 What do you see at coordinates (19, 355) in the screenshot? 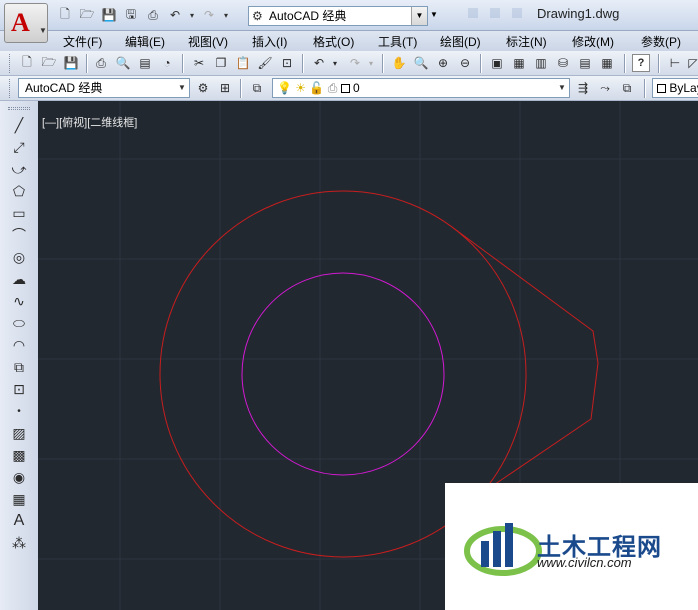
I see `draw-toolbar: ╱ ⤢ ⤻ ⬠ ▭ ⌒ ◎ ☁ ∿ ⬭ ◠ ⧉ ⊡ • ▨ ▩ ◉ ▦ A ⁂` at bounding box center [19, 355].